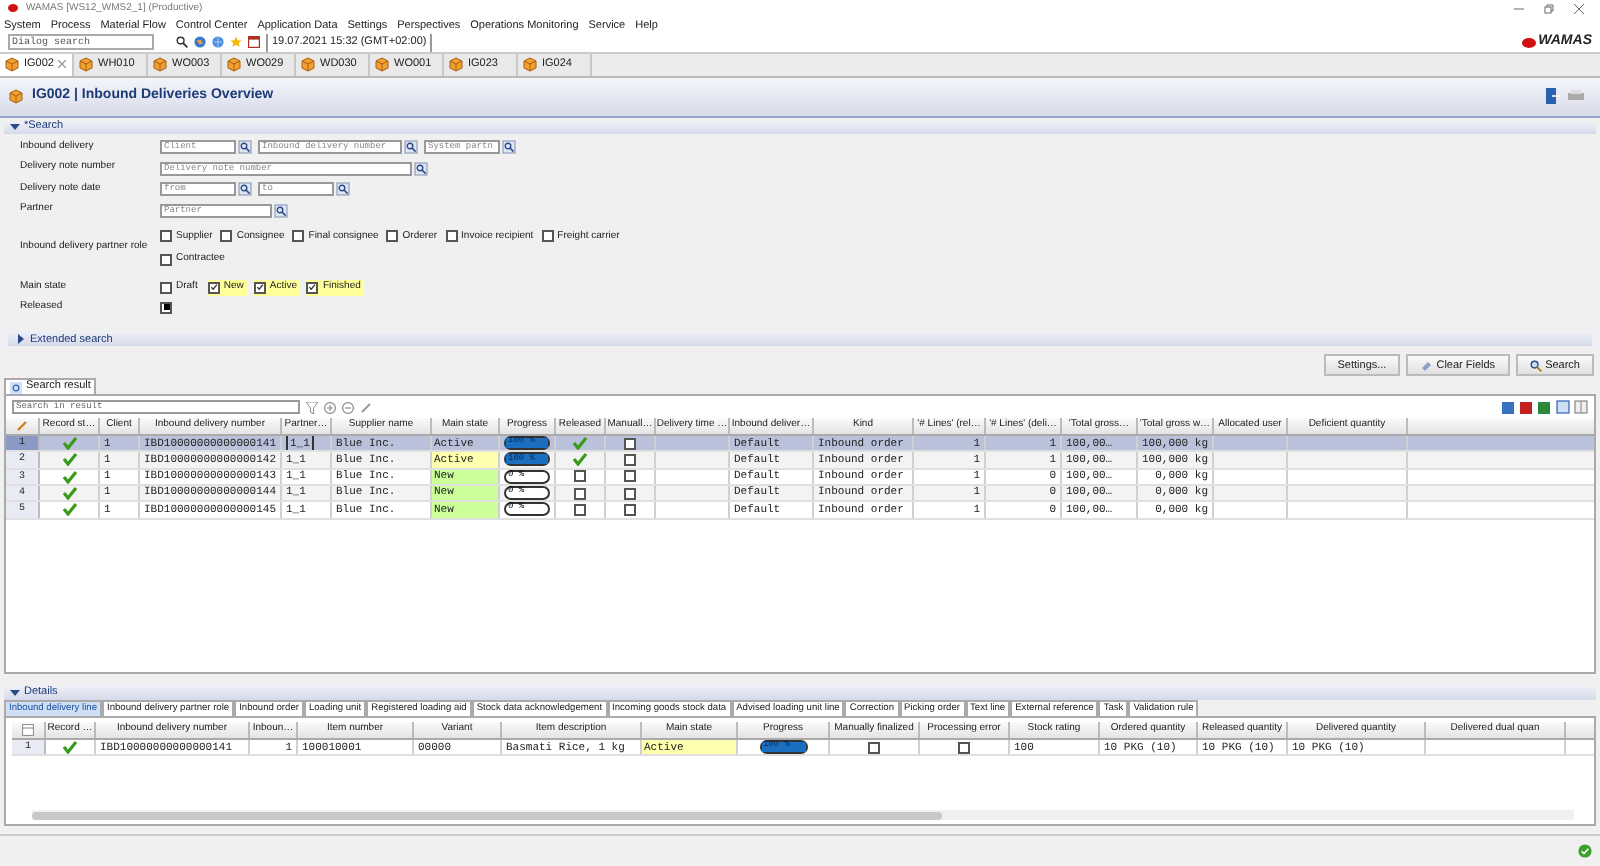  What do you see at coordinates (15, 127) in the screenshot?
I see `collapse-icon` at bounding box center [15, 127].